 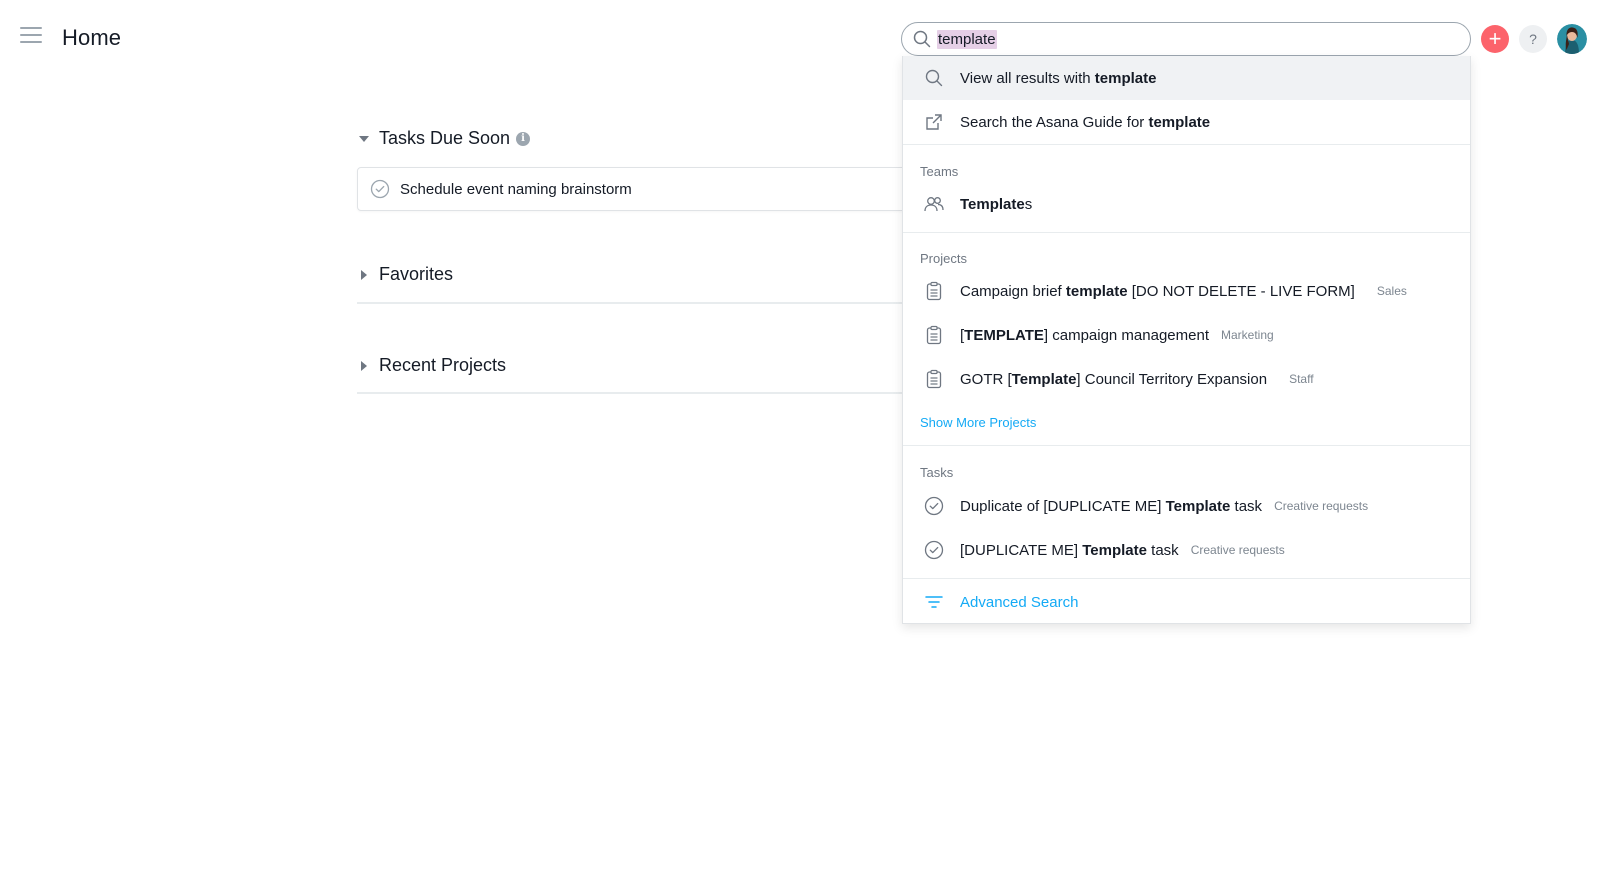 I want to click on task-name-before: Duplicate of [DUPLICATE ME], so click(x=1063, y=506).